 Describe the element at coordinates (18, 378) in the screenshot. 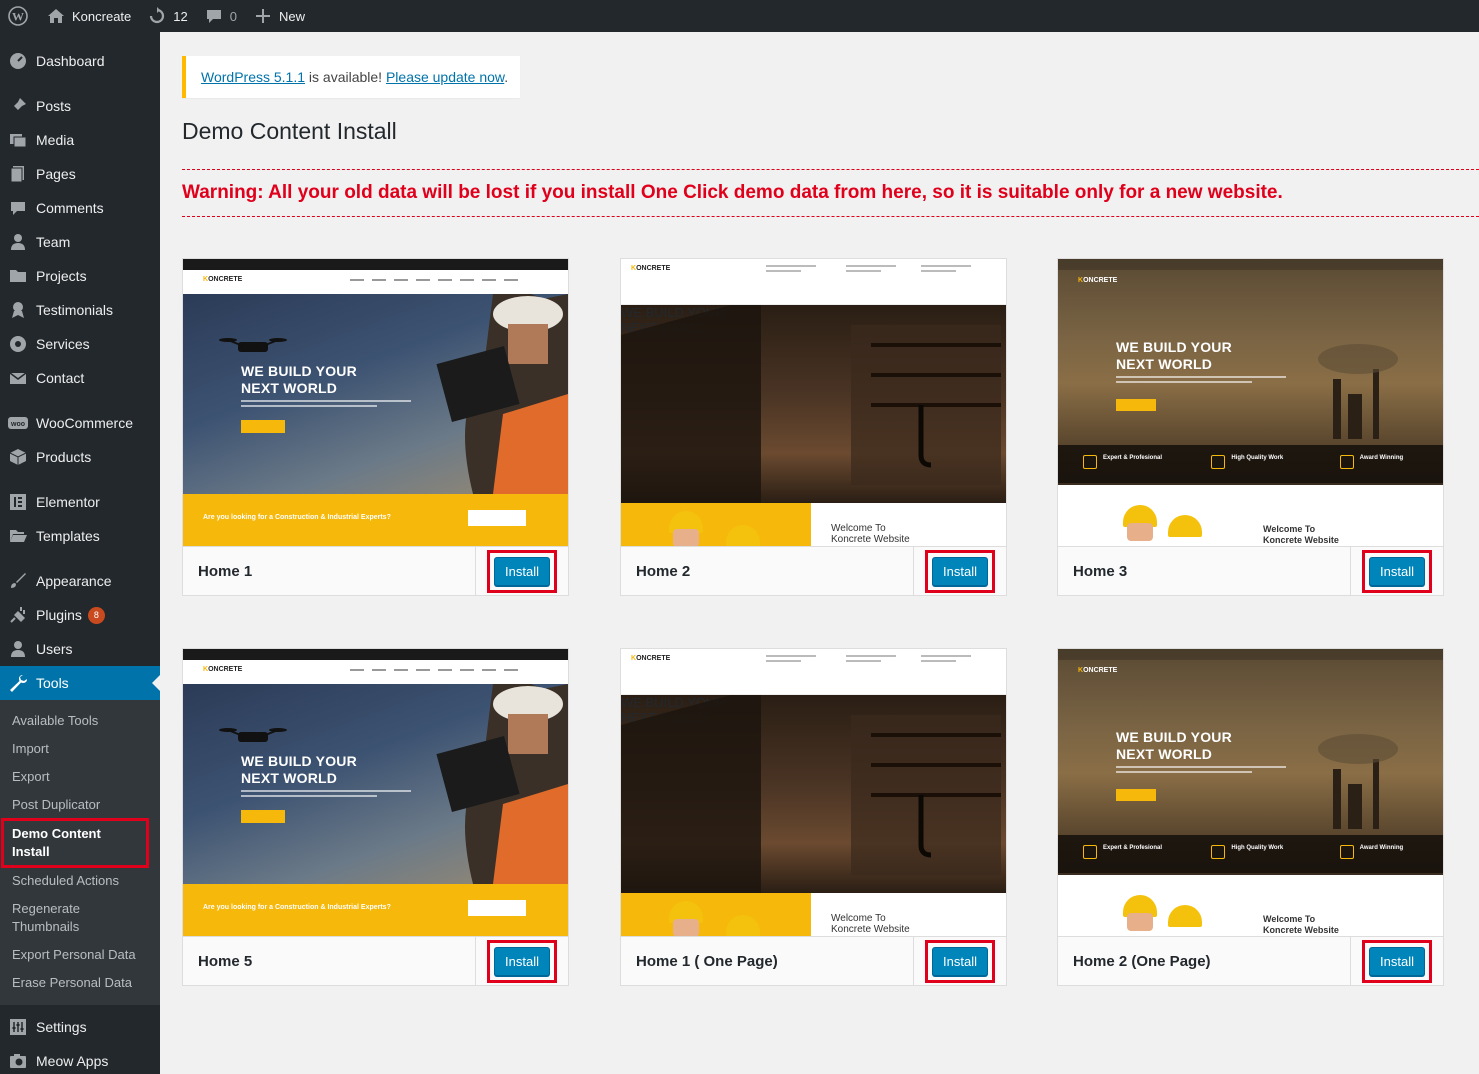

I see `mail-icon` at that location.